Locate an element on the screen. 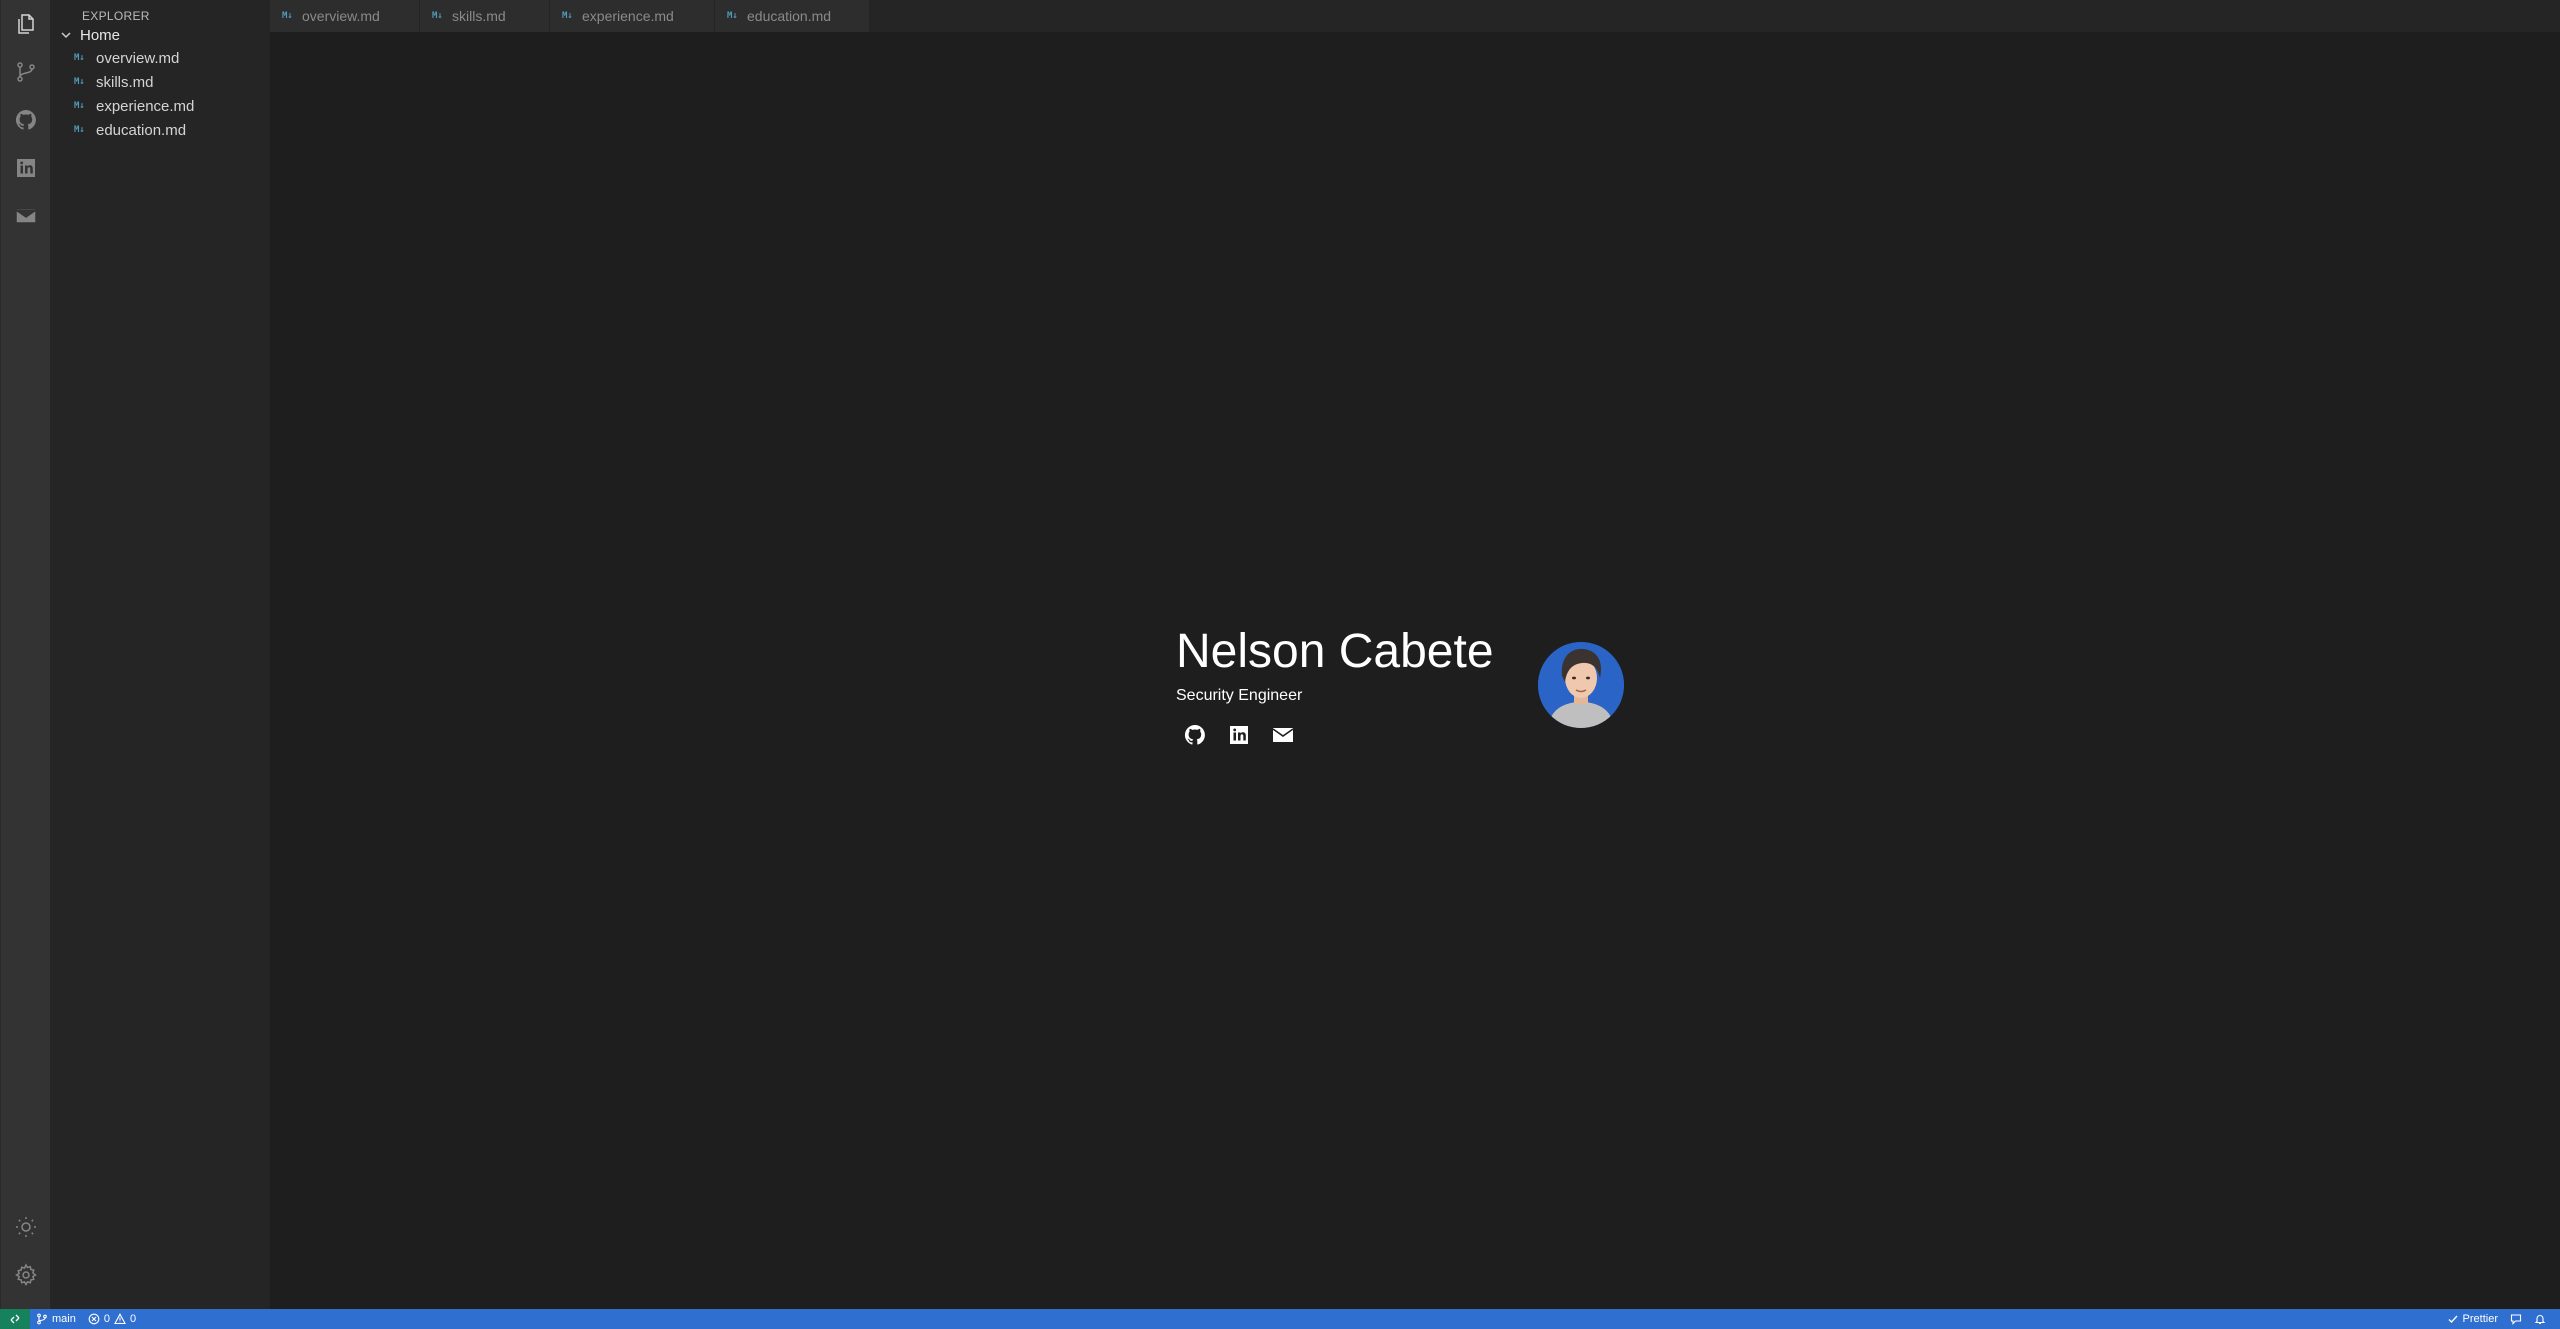 This screenshot has height=1329, width=2560. chevron-down-icon is located at coordinates (66, 35).